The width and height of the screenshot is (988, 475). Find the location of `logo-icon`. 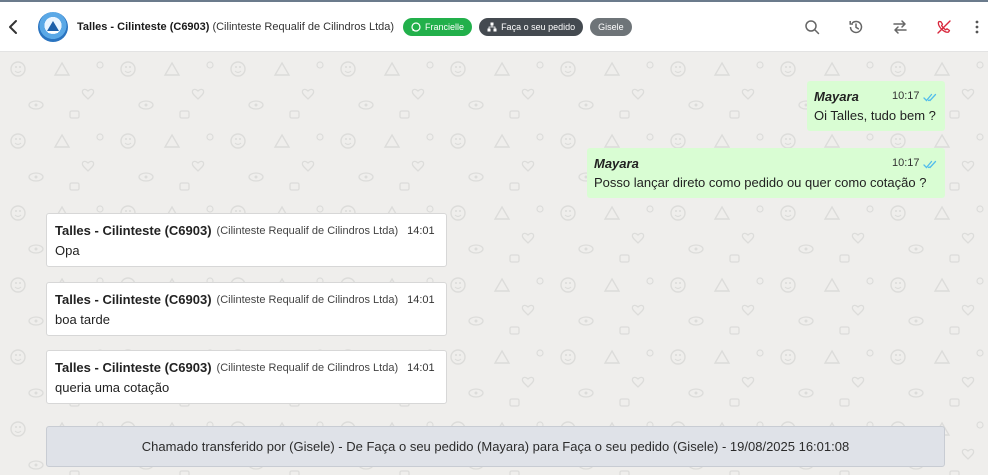

logo-icon is located at coordinates (53, 26).